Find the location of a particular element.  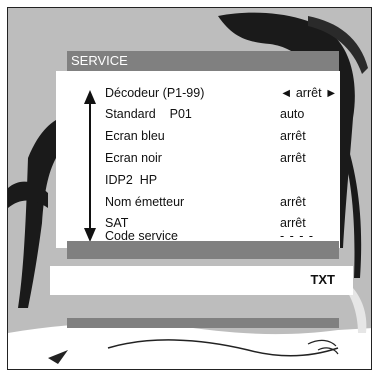

menu-item-label: Ecran noir is located at coordinates (133, 158).